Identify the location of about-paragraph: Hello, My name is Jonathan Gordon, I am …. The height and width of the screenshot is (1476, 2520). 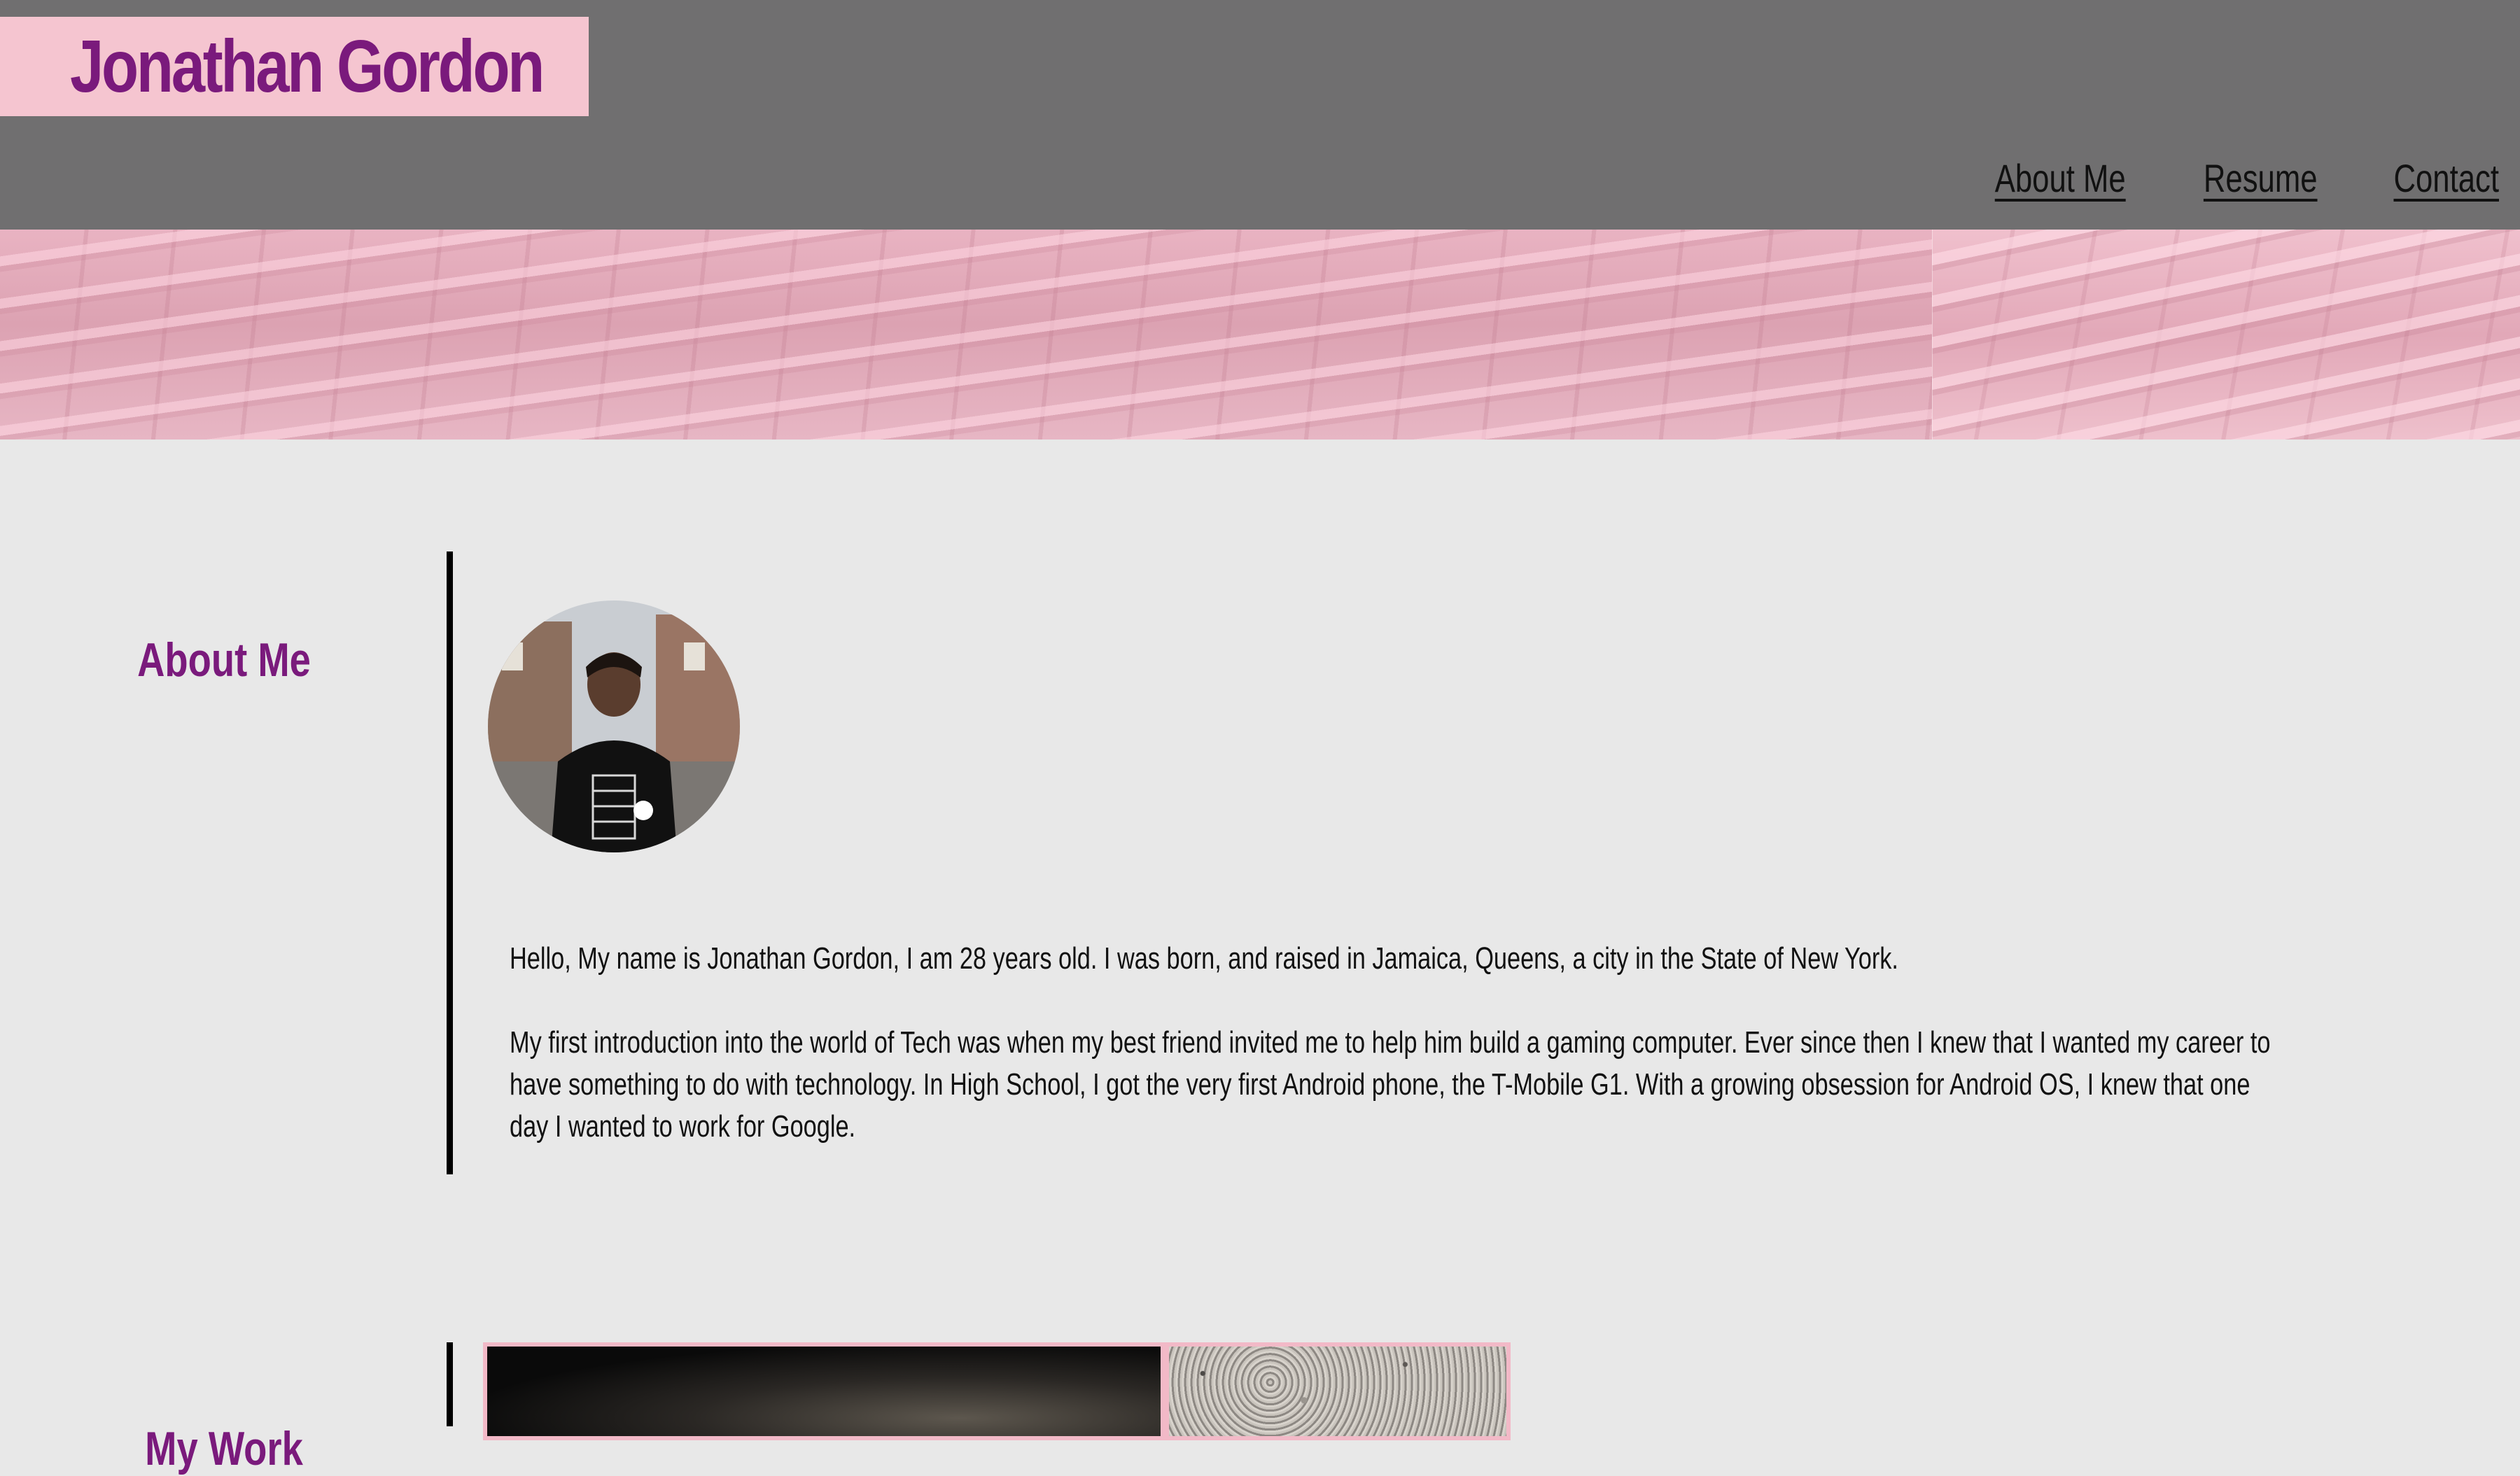
(1399, 959).